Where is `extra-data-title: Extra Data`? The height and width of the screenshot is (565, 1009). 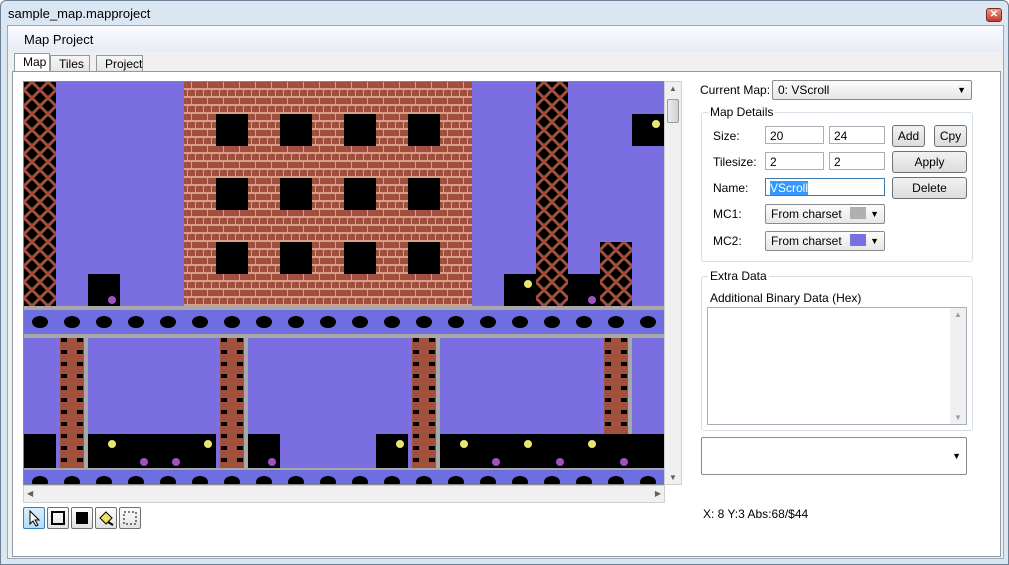
extra-data-title: Extra Data is located at coordinates (738, 276).